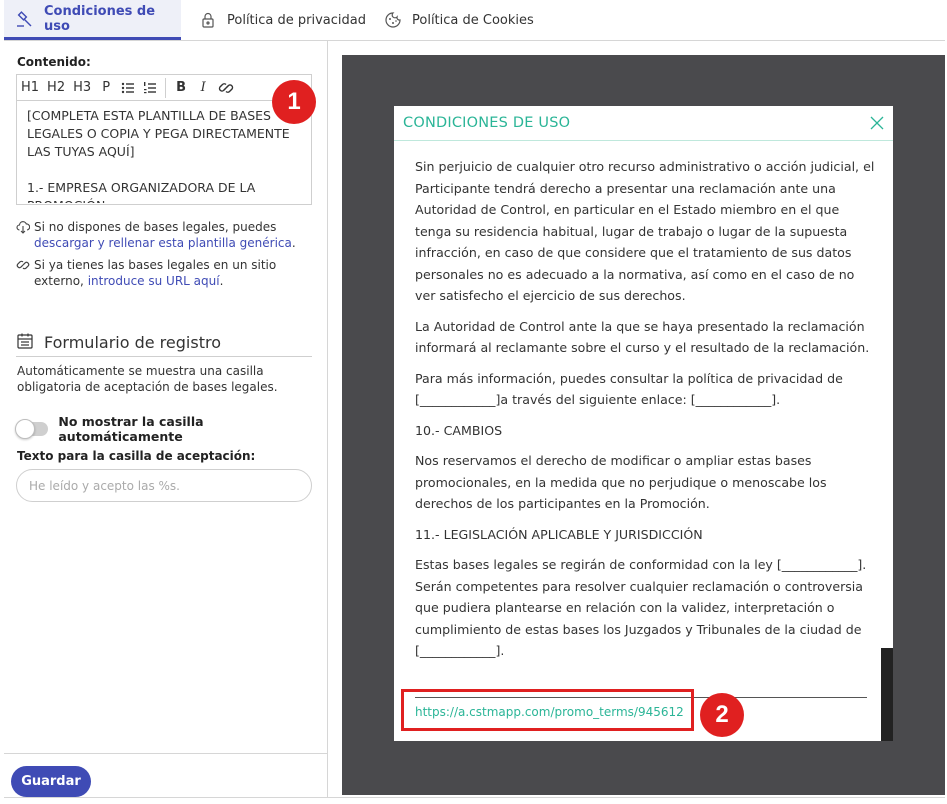 Image resolution: width=947 pixels, height=804 pixels. Describe the element at coordinates (165, 775) in the screenshot. I see `panel-footer: Guardar` at that location.